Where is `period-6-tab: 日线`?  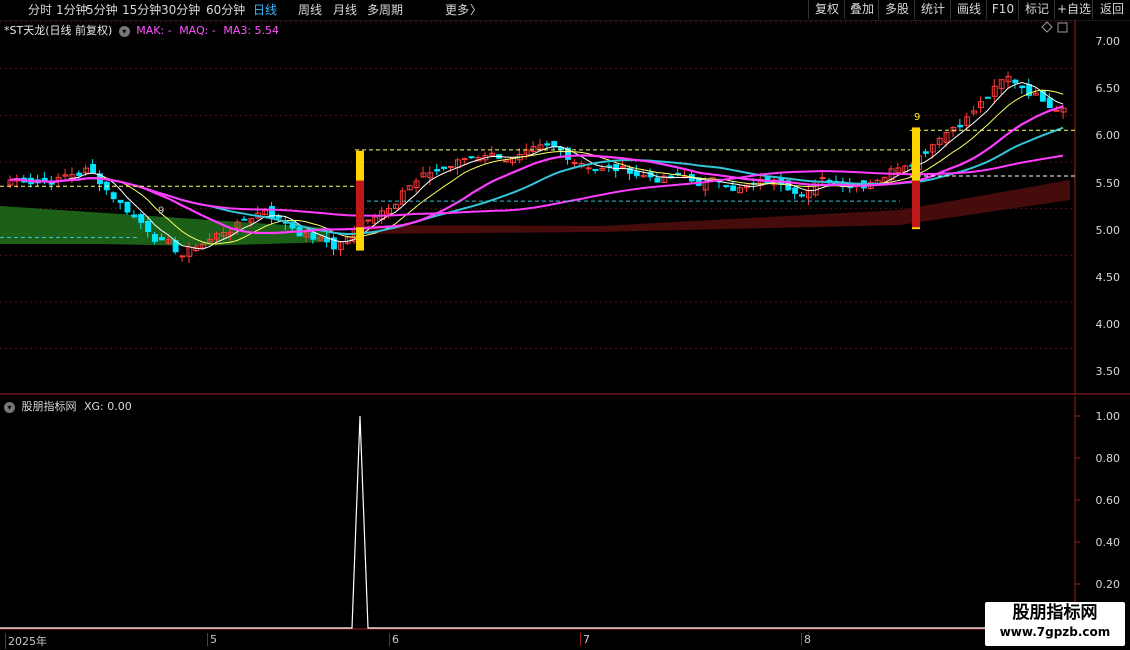 period-6-tab: 日线 is located at coordinates (265, 10).